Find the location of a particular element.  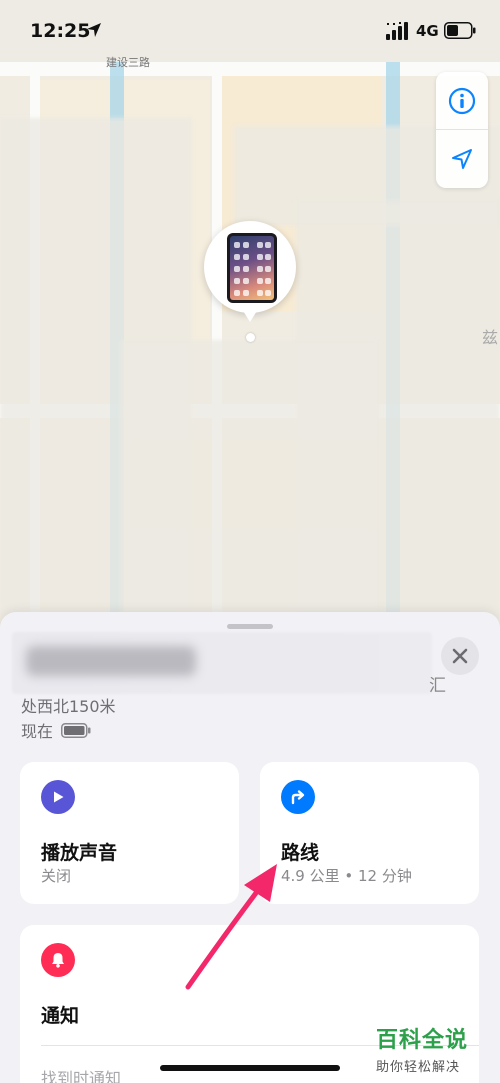

location-arrow-outline-icon is located at coordinates (462, 159).